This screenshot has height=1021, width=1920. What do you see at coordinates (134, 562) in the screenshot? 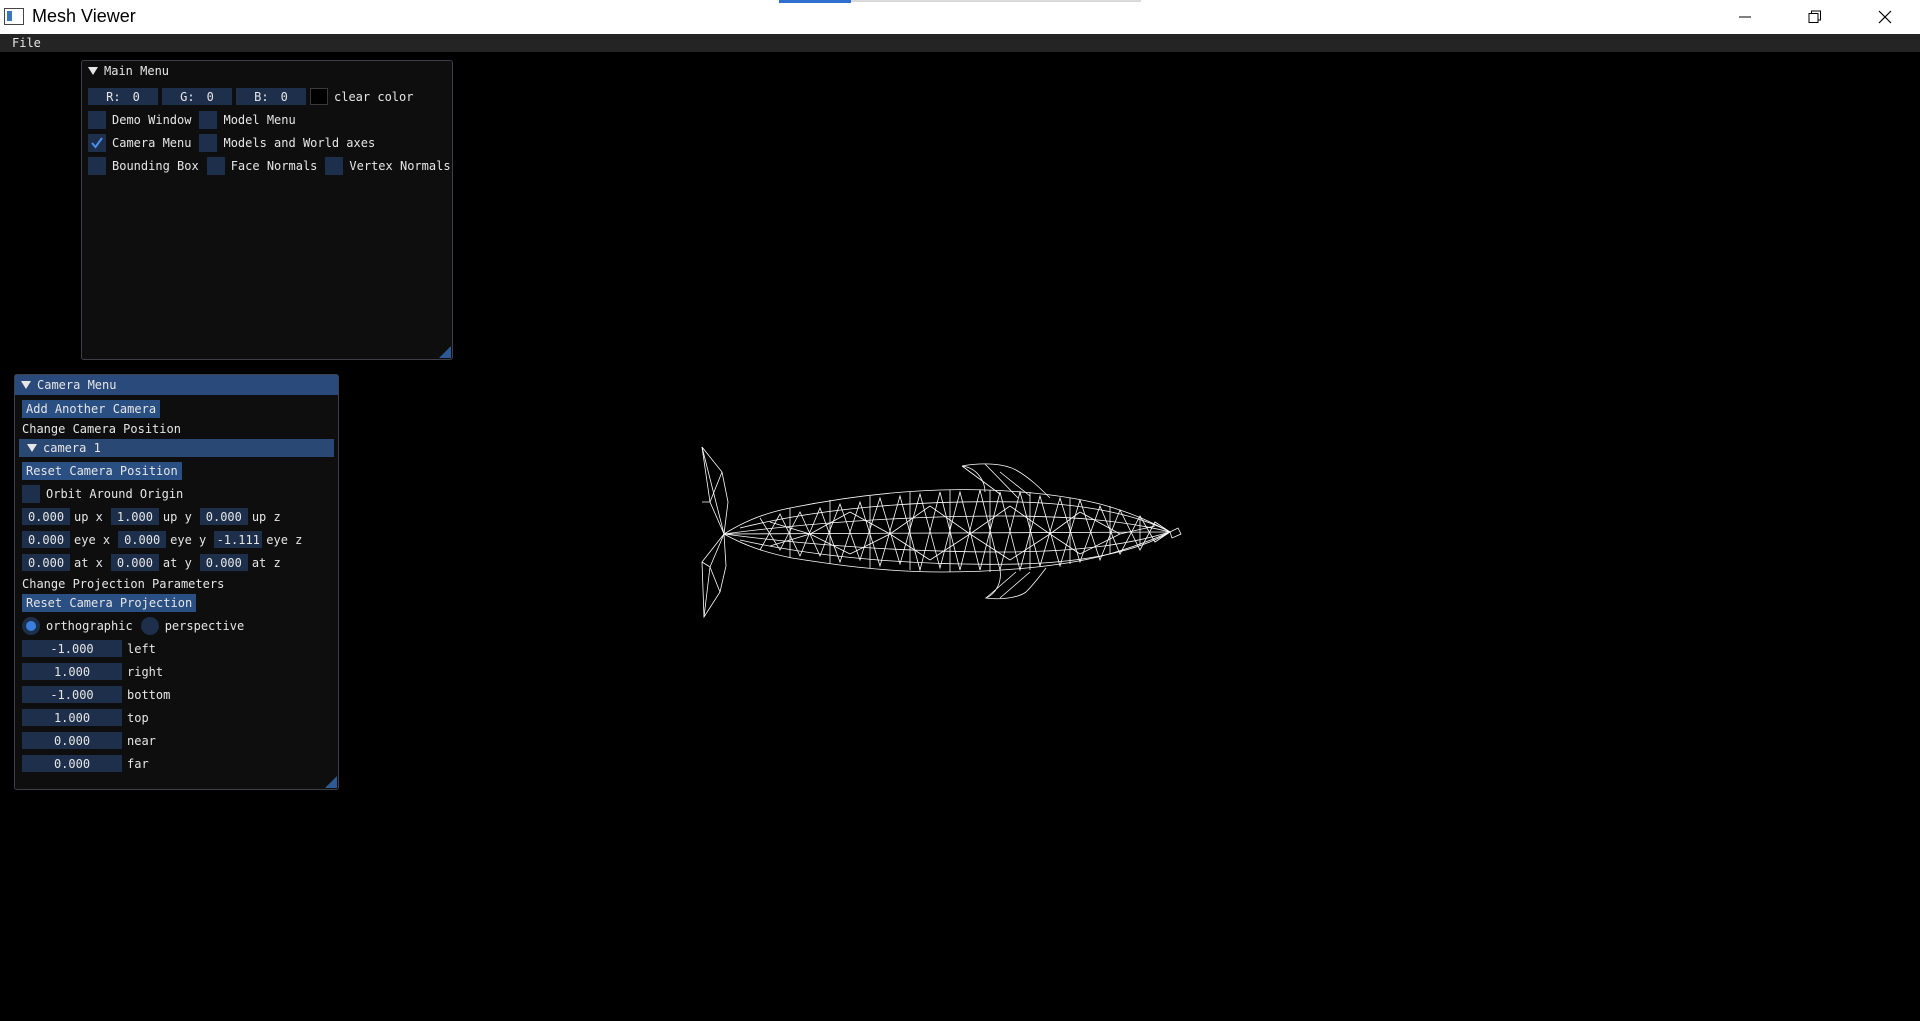
I see `at-y-field: 0.000` at bounding box center [134, 562].